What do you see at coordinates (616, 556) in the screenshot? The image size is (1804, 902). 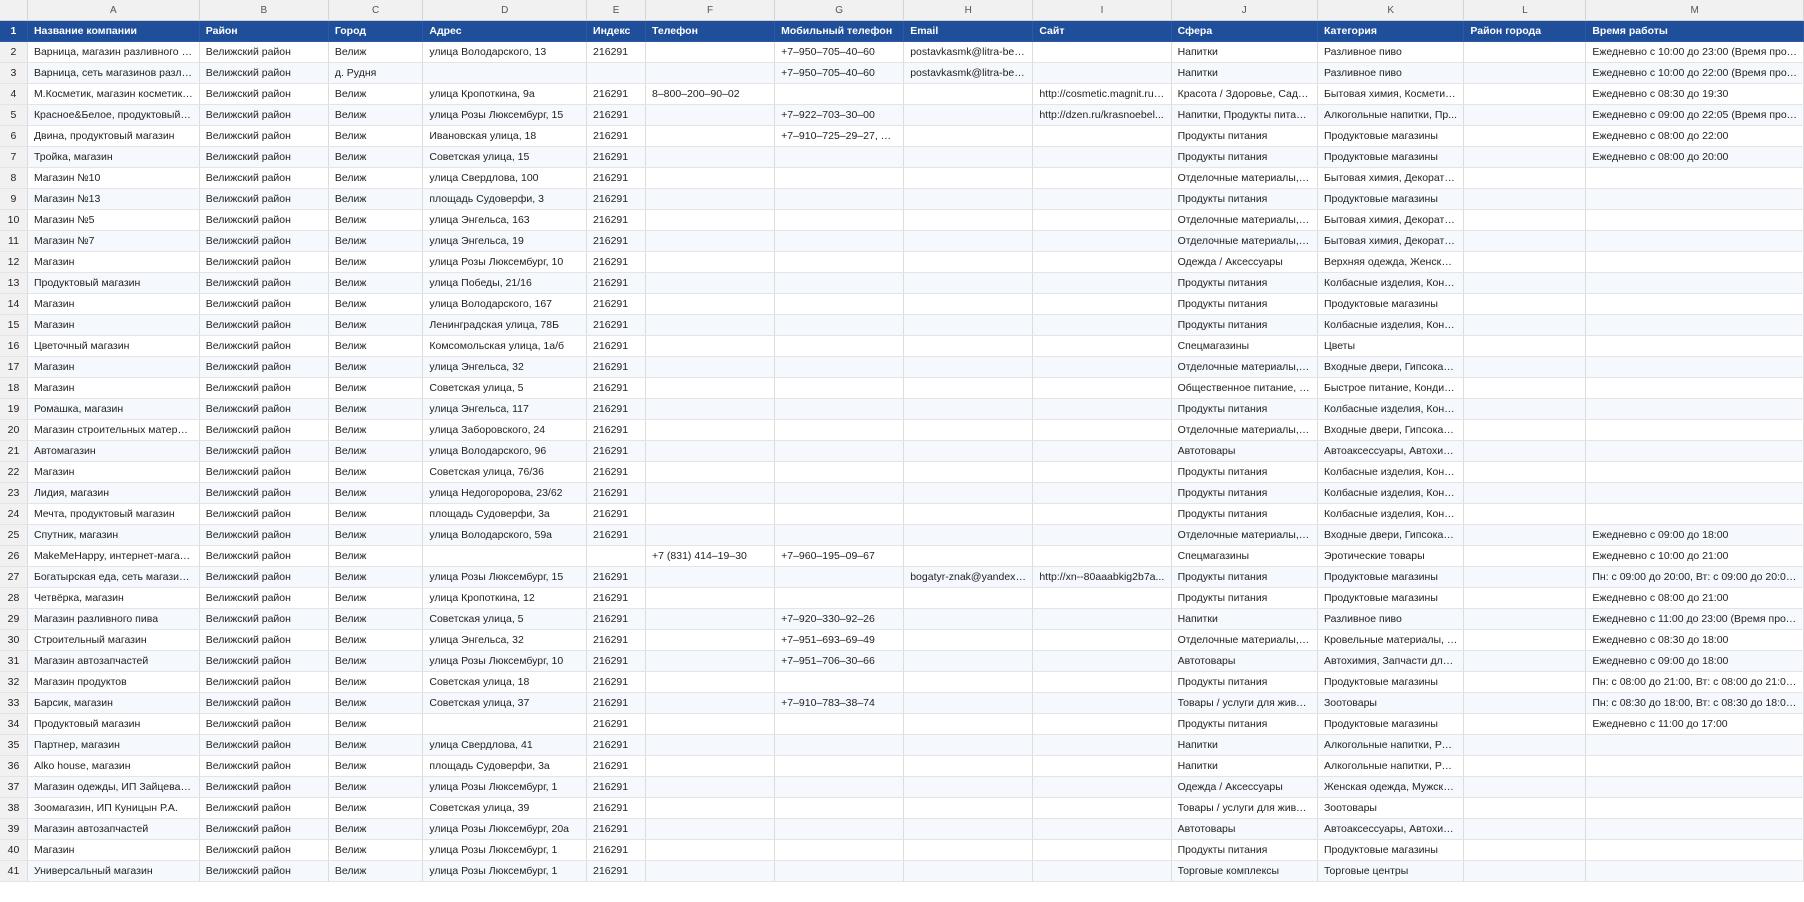 I see `cell-e` at bounding box center [616, 556].